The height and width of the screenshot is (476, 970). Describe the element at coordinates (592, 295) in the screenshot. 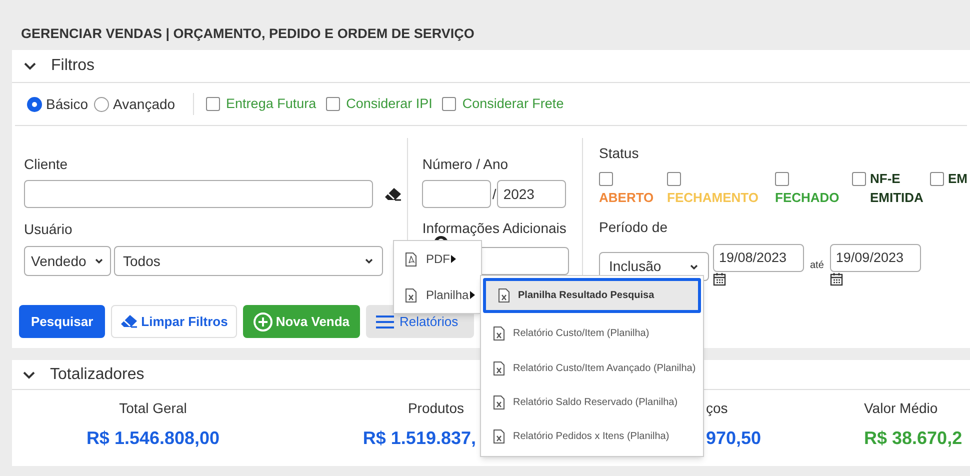

I see `submenu-item: Planilha Resultado Pesquisa` at that location.